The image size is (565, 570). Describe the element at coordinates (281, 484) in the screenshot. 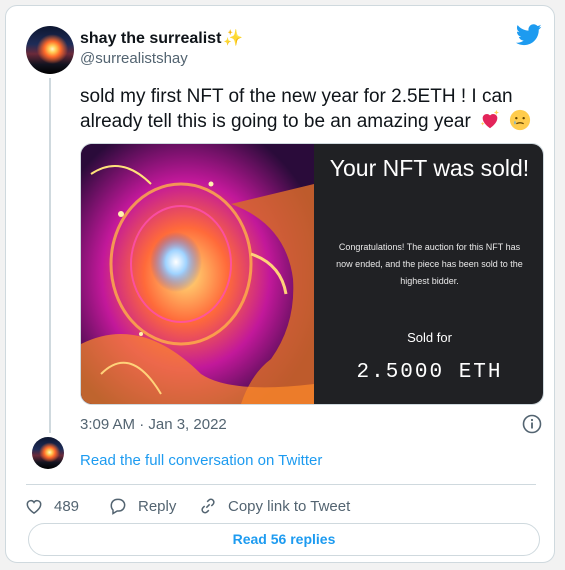

I see `divider` at that location.